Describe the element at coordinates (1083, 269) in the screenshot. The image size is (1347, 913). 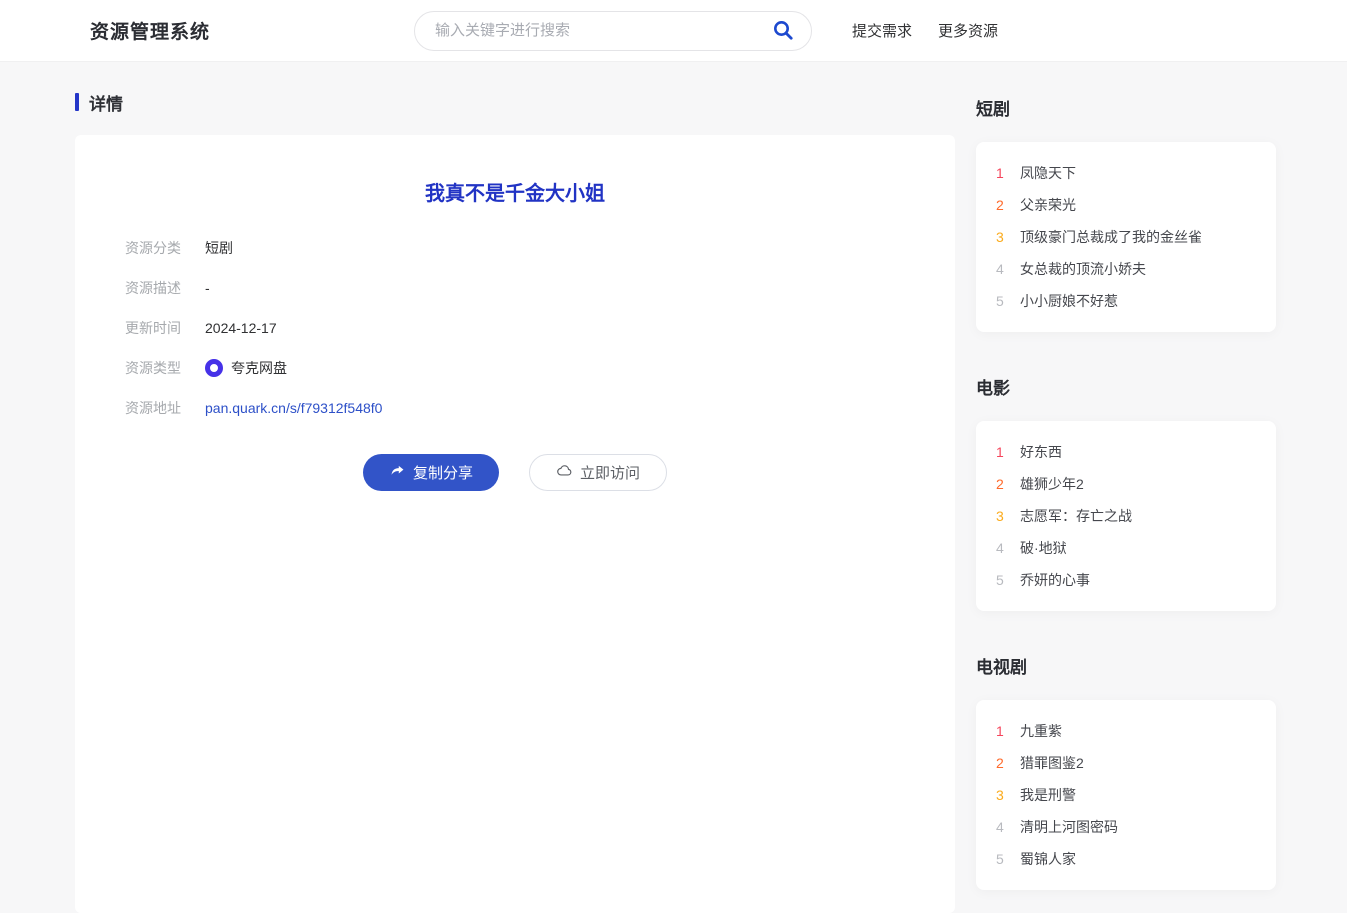
I see `rank-item-title: 女总裁的顶流小娇夫` at that location.